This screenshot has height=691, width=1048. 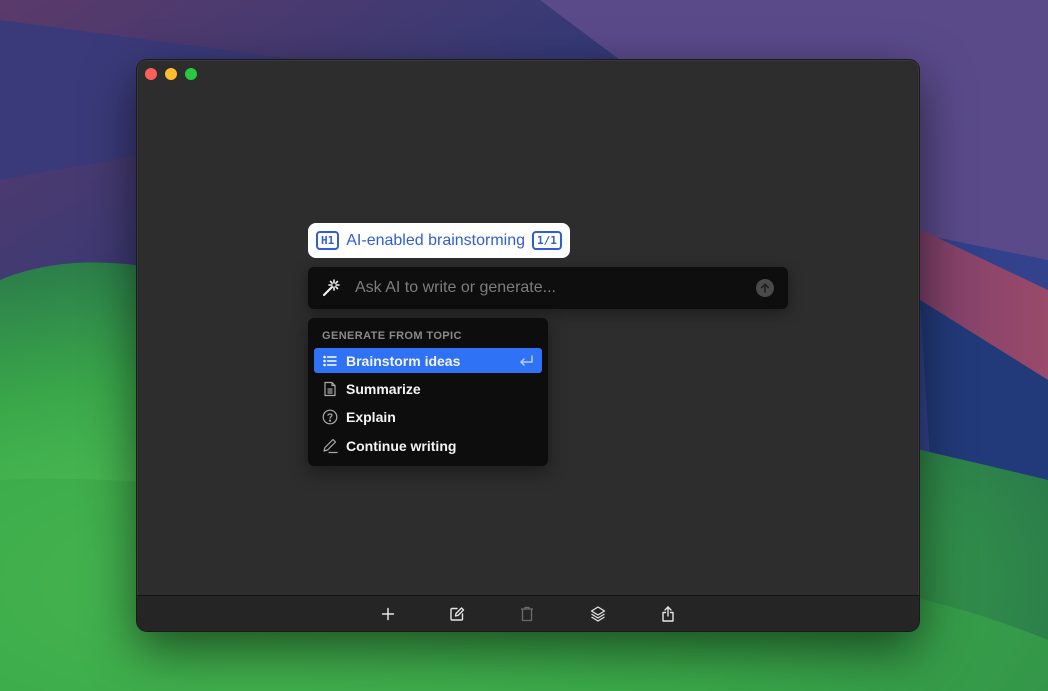 I want to click on list-icon, so click(x=330, y=361).